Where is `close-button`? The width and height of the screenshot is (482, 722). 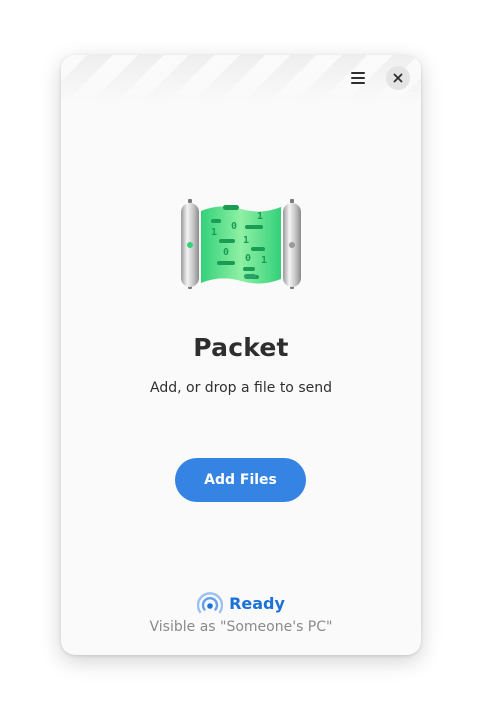
close-button is located at coordinates (398, 78).